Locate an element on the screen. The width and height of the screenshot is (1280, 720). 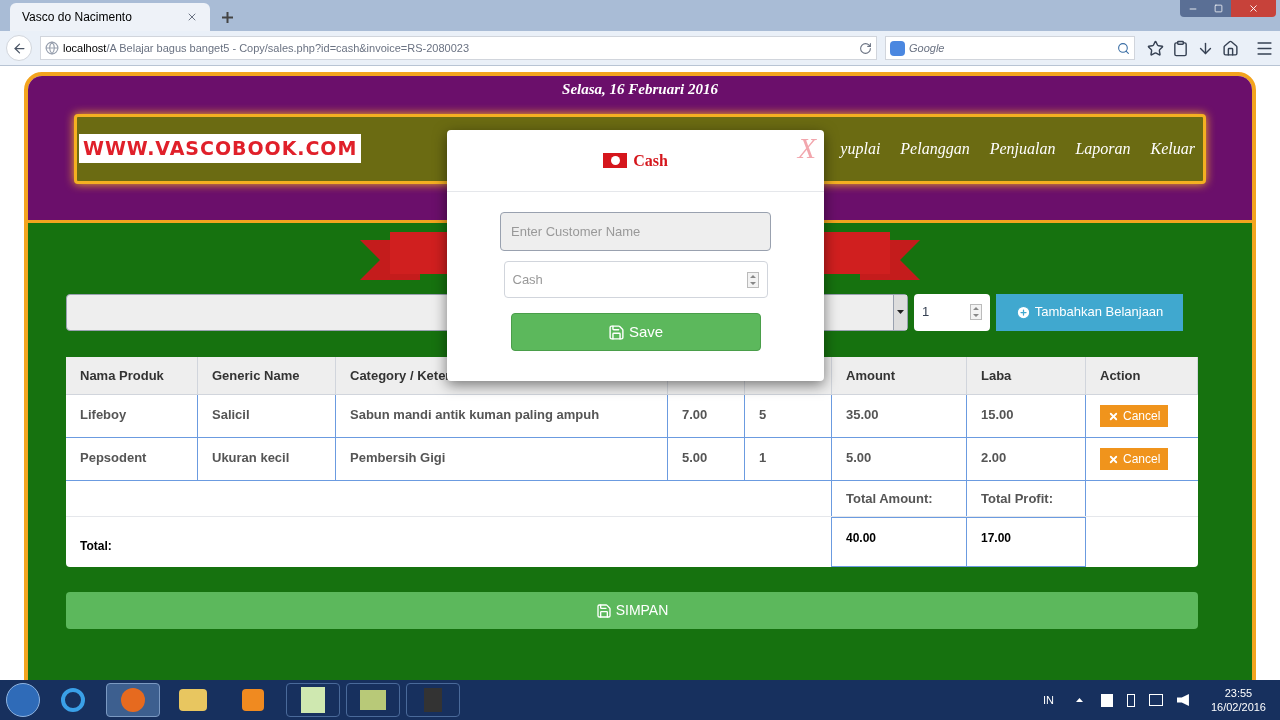
column-header: Nama Produk is located at coordinates (122, 375).